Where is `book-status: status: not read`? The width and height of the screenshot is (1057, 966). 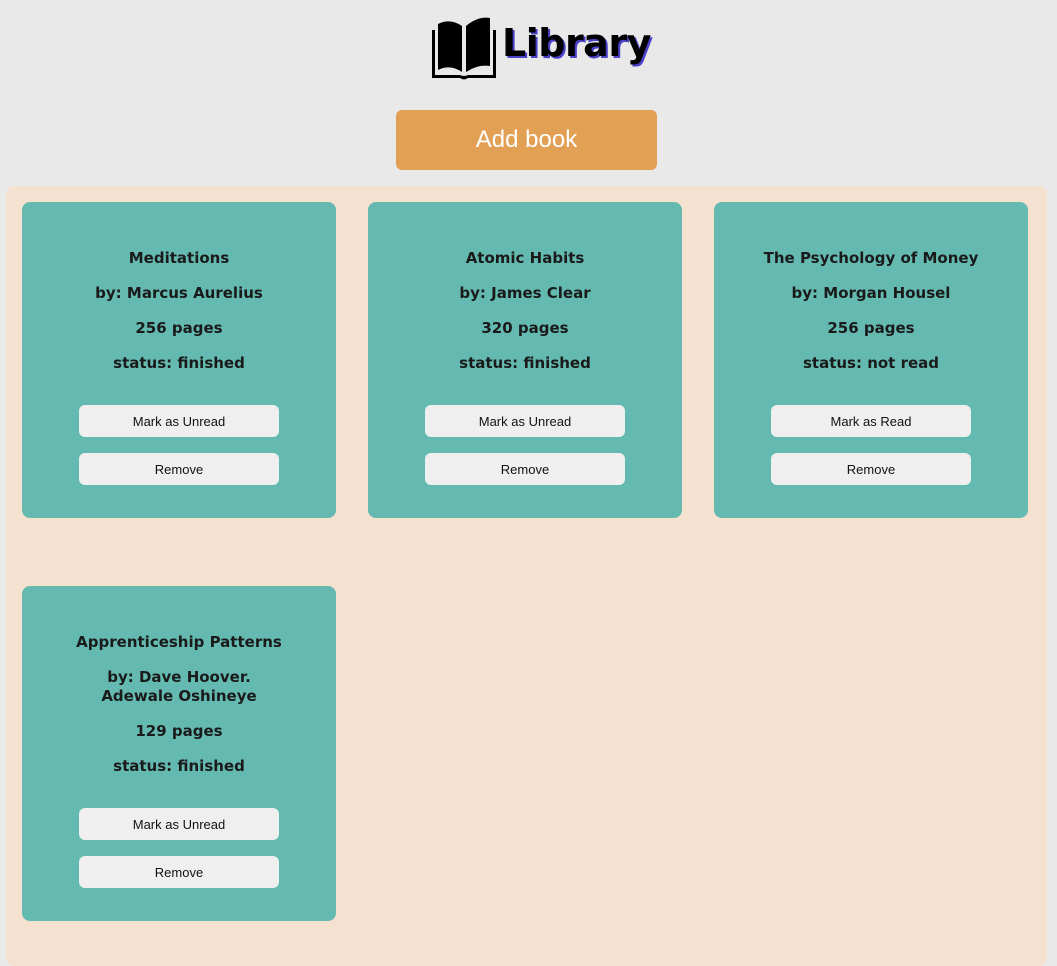 book-status: status: not read is located at coordinates (871, 363).